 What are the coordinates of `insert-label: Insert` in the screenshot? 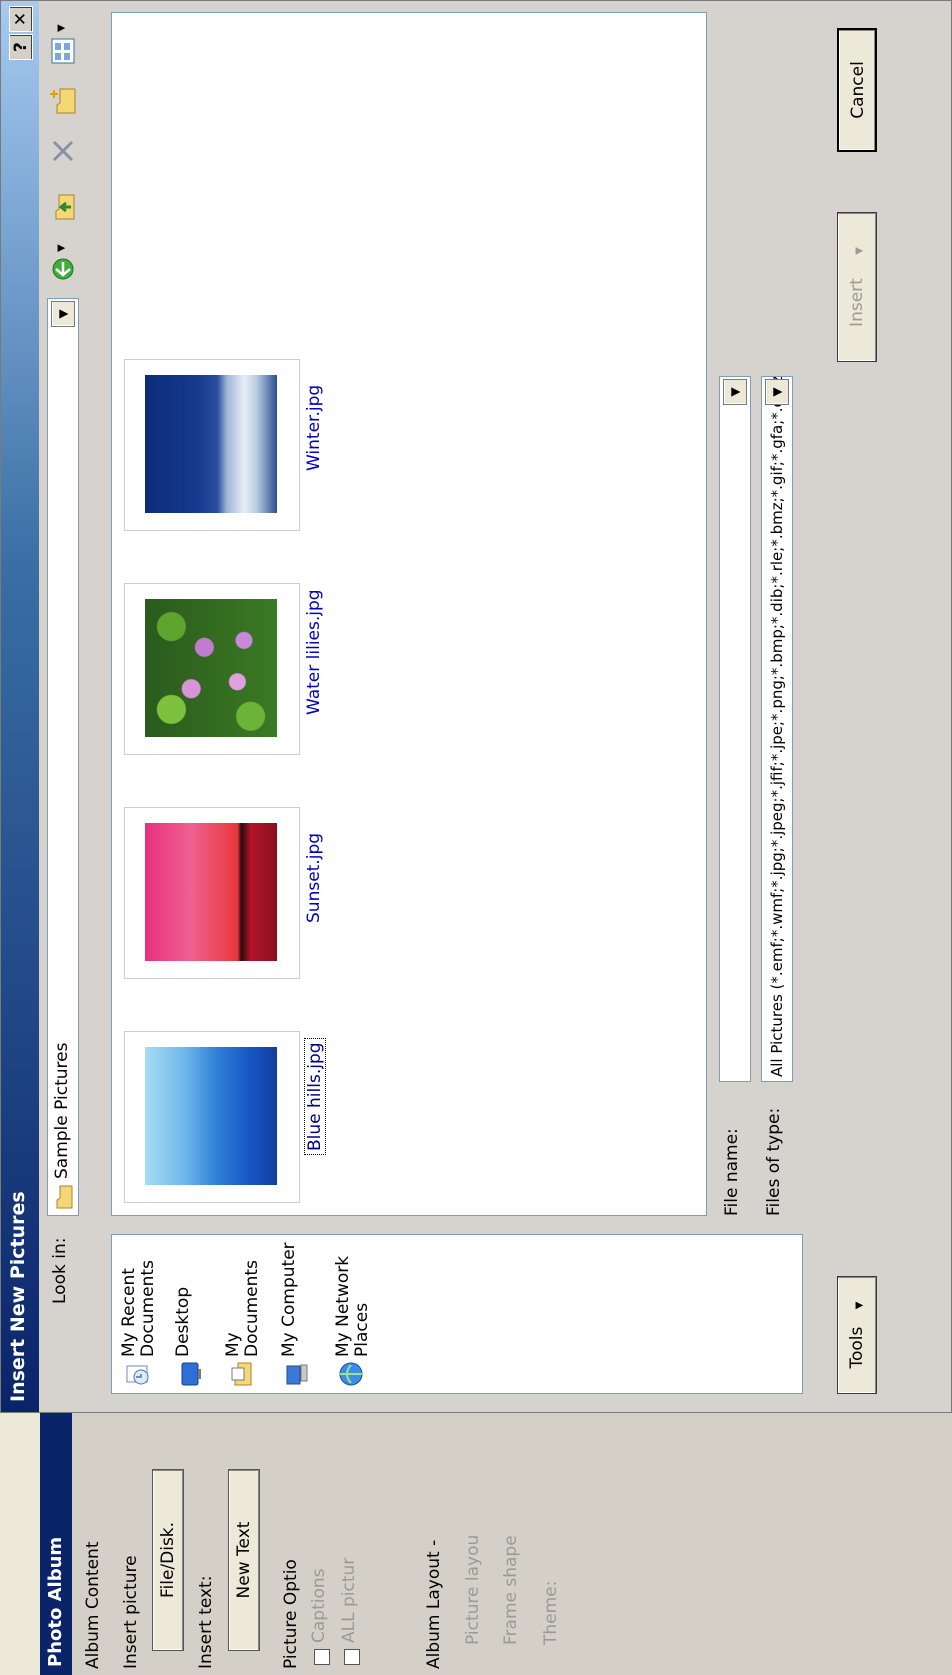 It's located at (857, 302).